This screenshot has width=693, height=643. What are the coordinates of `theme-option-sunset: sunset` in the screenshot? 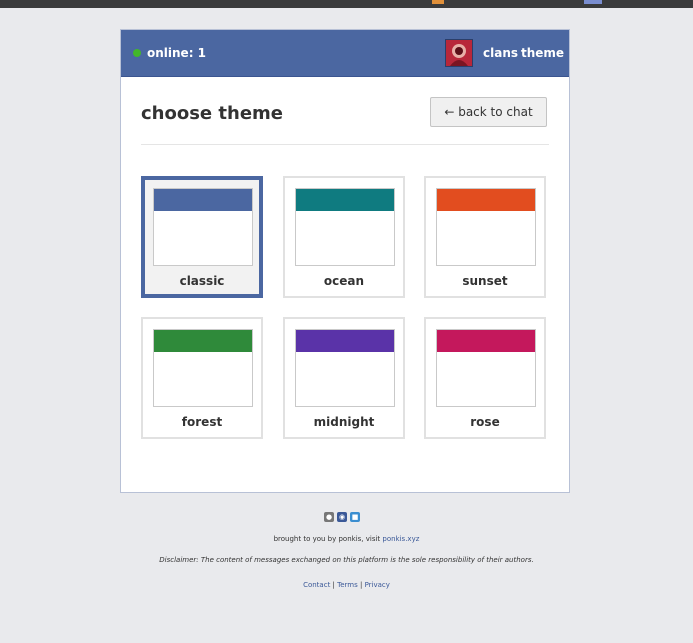 It's located at (485, 237).